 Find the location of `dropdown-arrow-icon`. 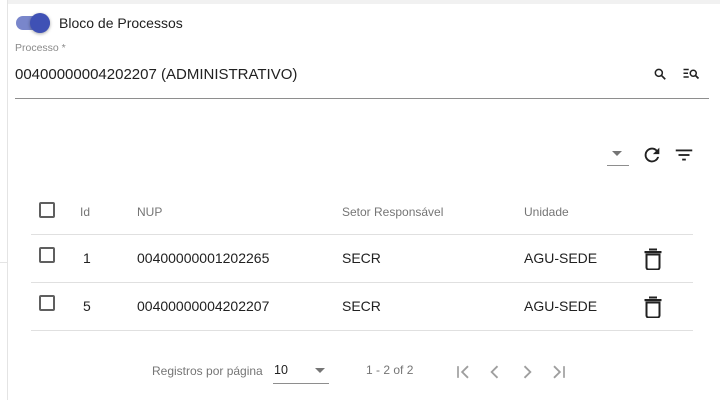

dropdown-arrow-icon is located at coordinates (617, 153).